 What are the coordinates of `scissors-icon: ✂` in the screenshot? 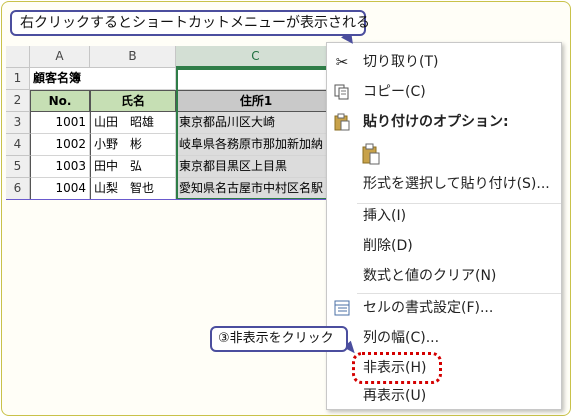 It's located at (342, 62).